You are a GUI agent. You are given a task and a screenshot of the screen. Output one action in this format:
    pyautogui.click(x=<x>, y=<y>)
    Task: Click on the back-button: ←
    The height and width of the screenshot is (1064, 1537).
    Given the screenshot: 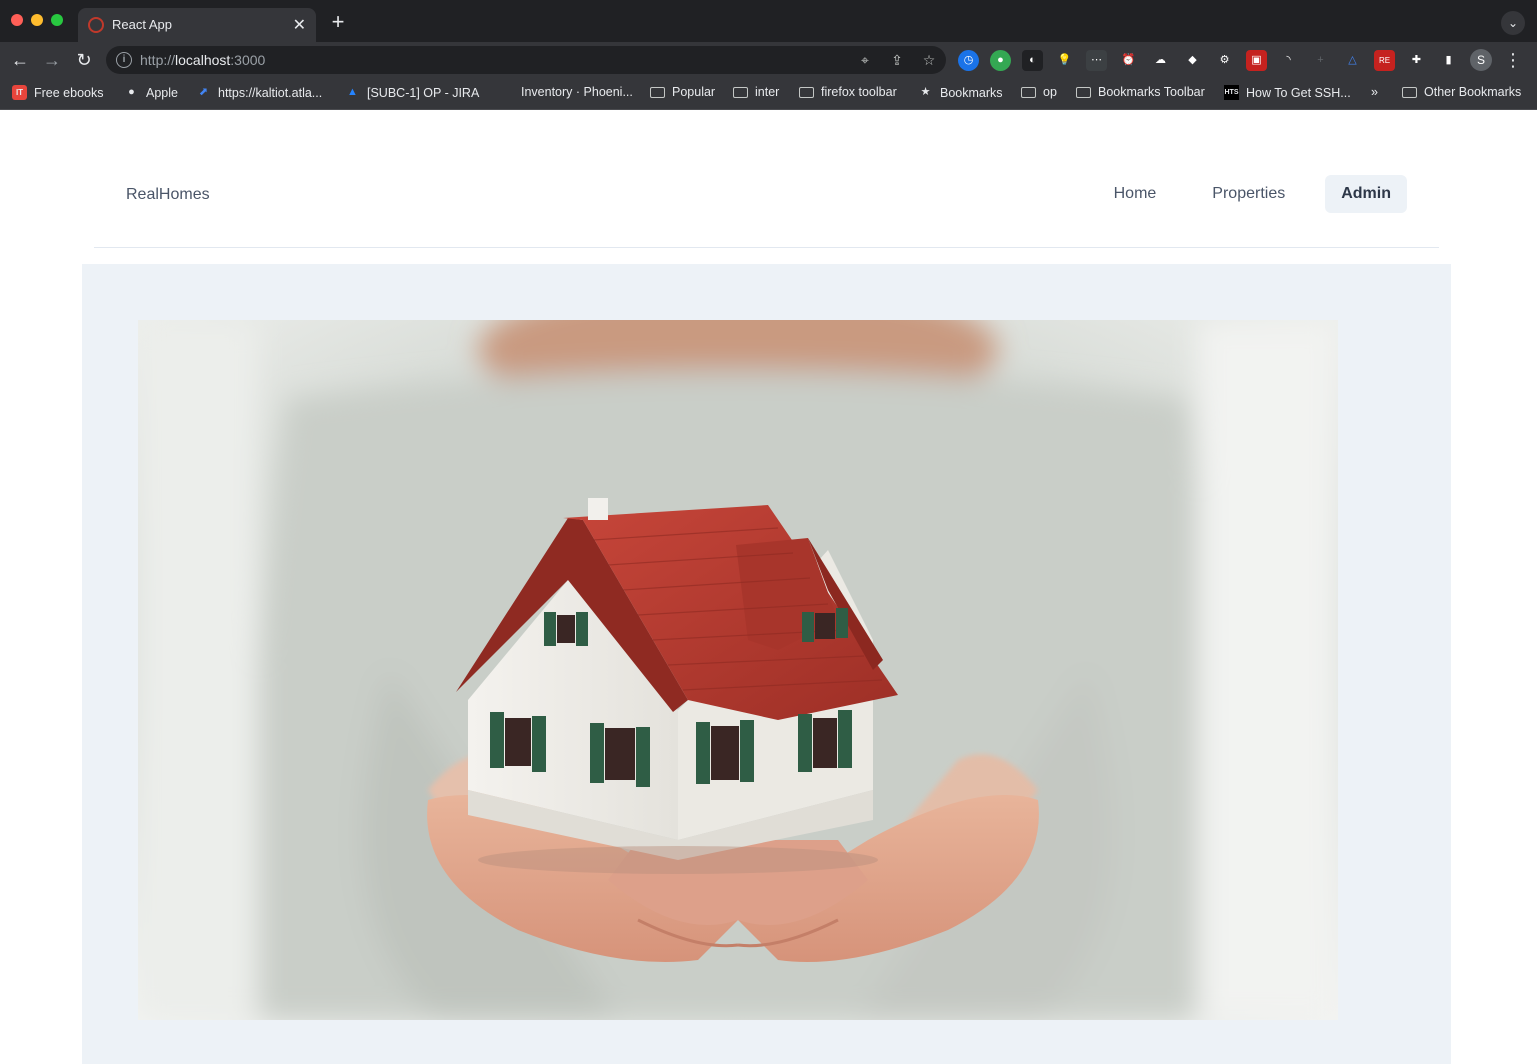 What is the action you would take?
    pyautogui.click(x=20, y=60)
    